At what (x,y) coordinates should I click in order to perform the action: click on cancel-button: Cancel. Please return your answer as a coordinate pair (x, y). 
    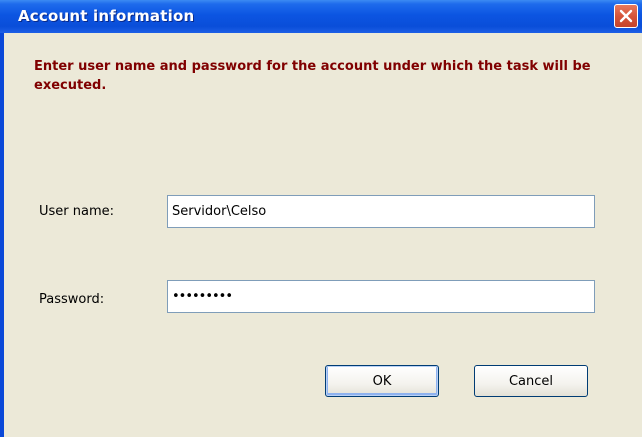
    Looking at the image, I should click on (531, 381).